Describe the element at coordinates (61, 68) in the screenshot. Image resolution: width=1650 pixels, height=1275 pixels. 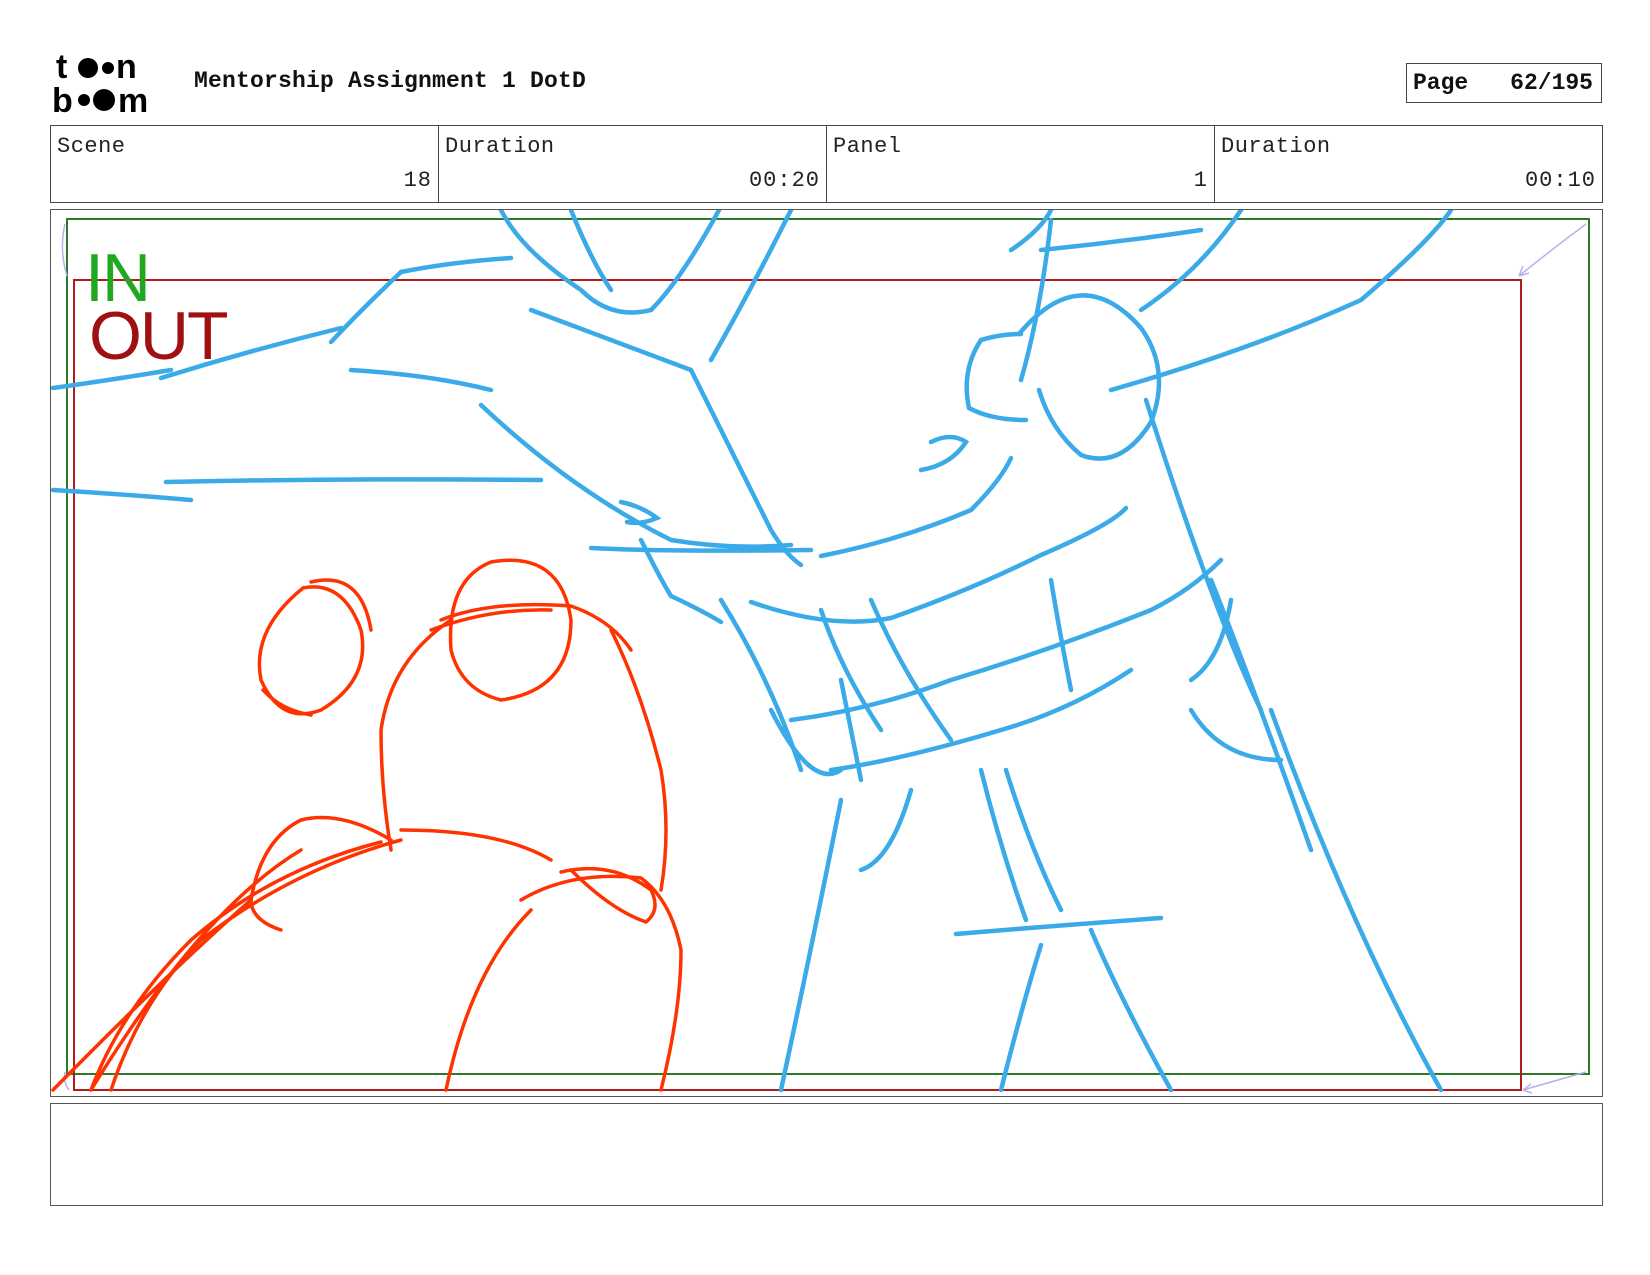
I see `svg-text: t` at that location.